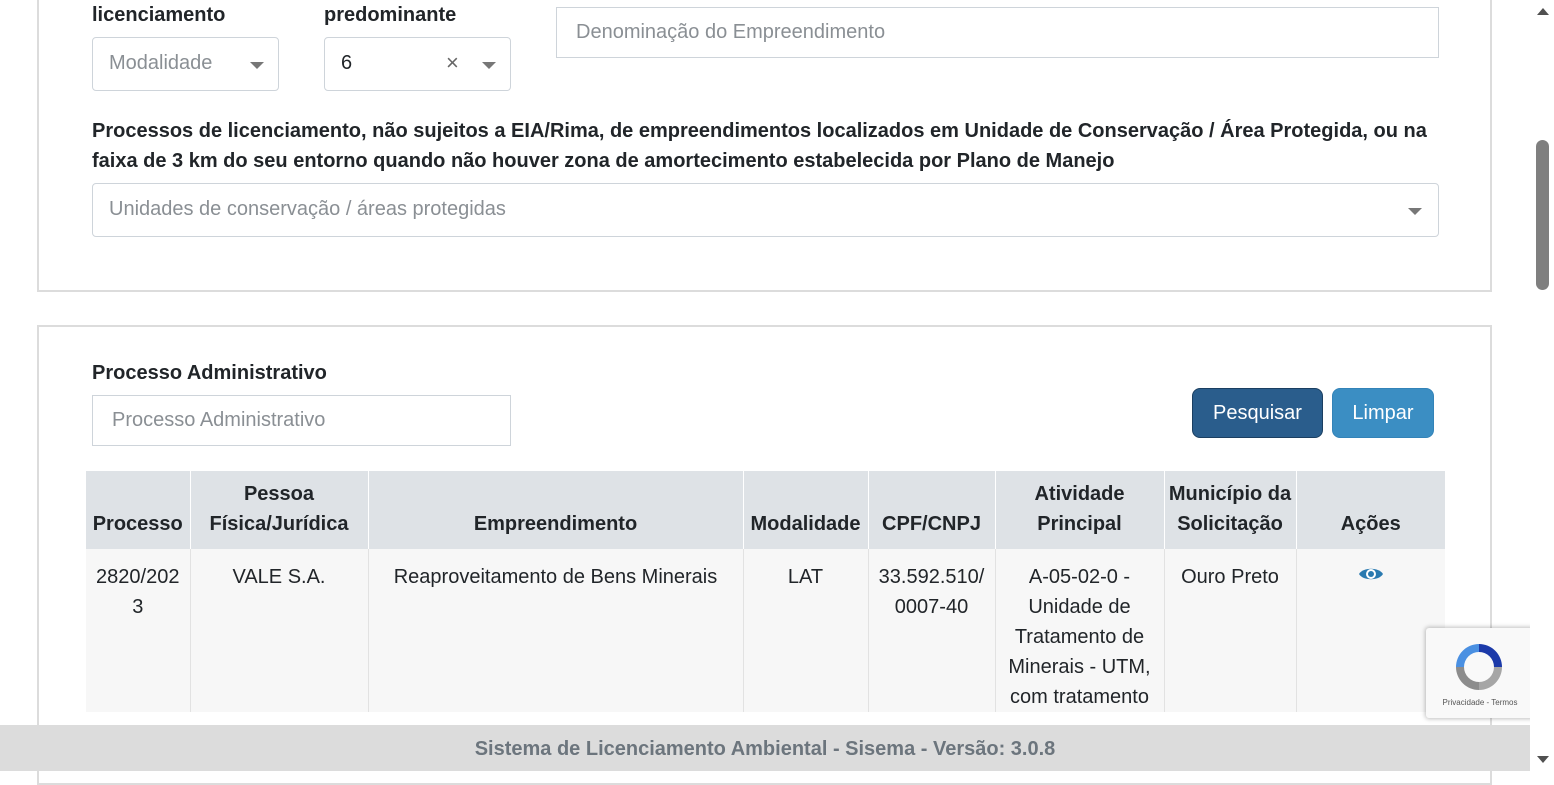 The width and height of the screenshot is (1554, 785). I want to click on denominacao-placeholder: Denominação do Empreendimento, so click(731, 32).